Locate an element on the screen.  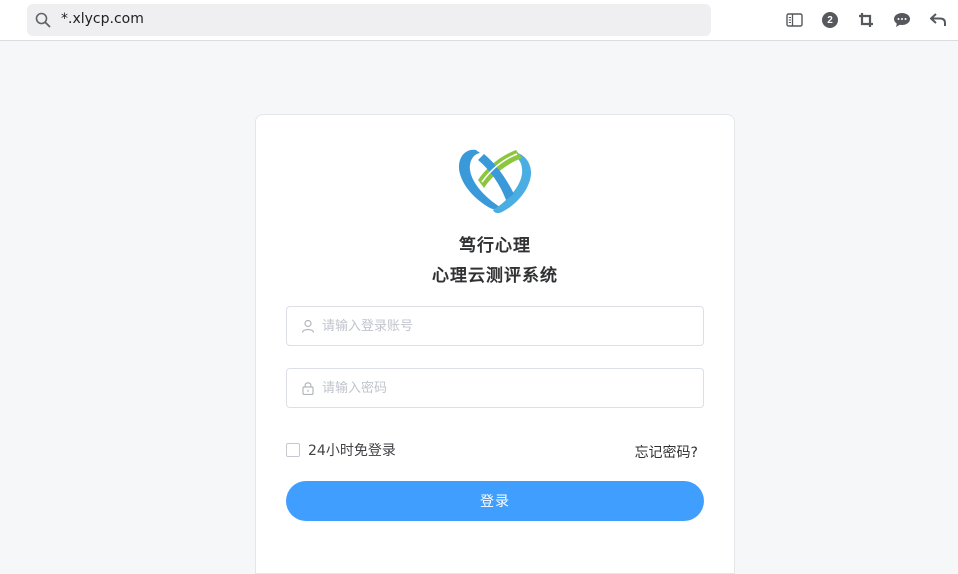
reader-mode-icon is located at coordinates (794, 20).